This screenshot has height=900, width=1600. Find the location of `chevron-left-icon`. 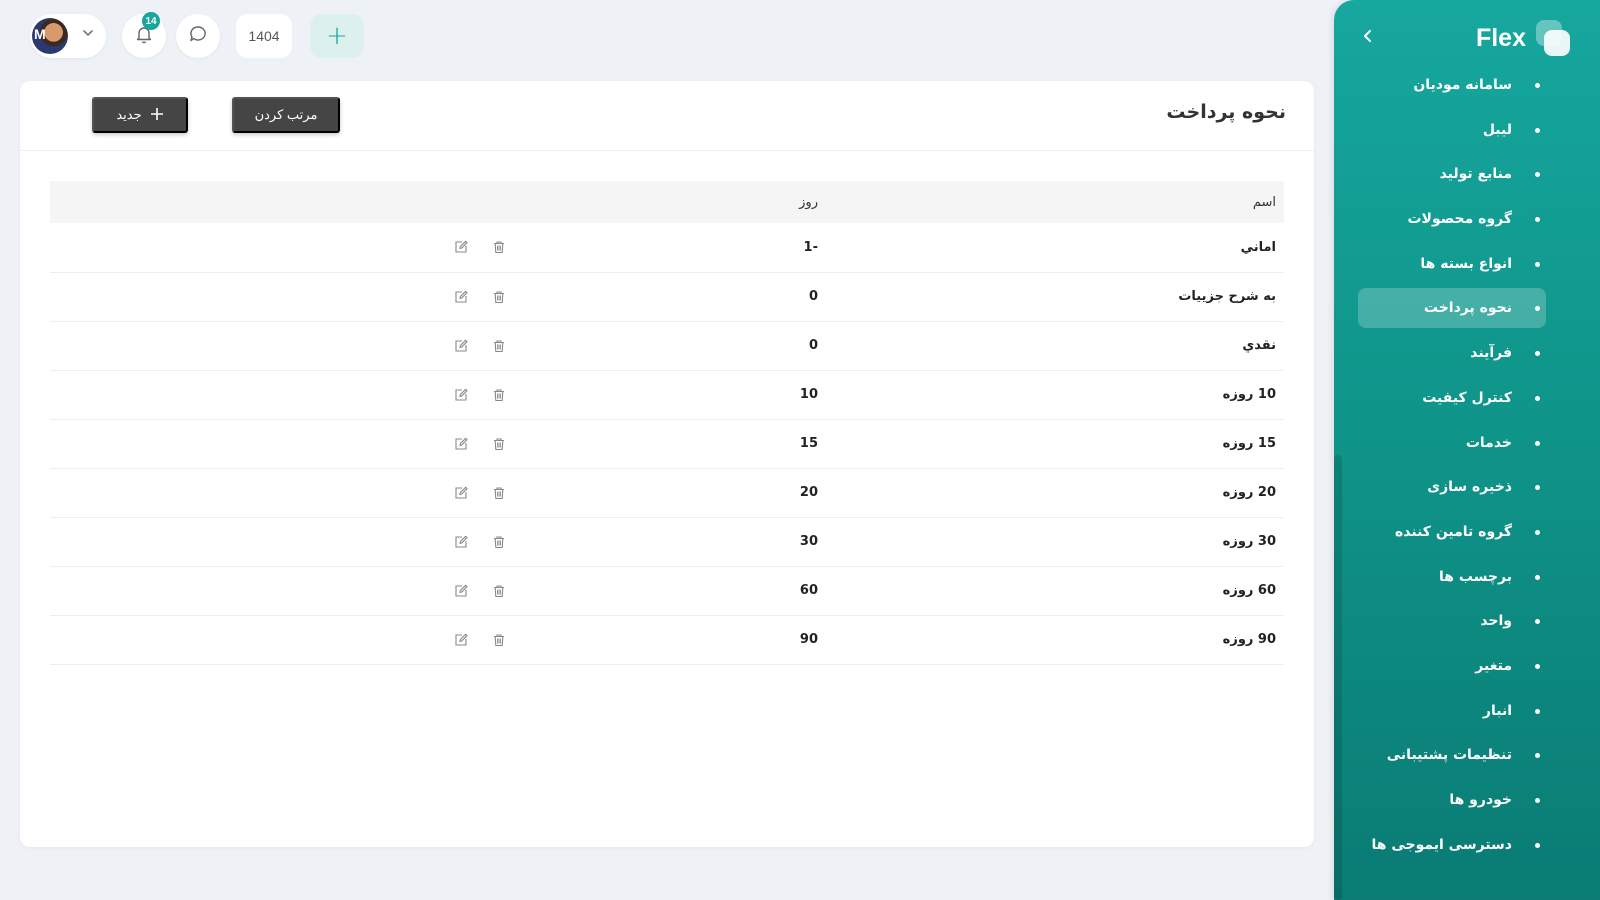

chevron-left-icon is located at coordinates (1368, 36).